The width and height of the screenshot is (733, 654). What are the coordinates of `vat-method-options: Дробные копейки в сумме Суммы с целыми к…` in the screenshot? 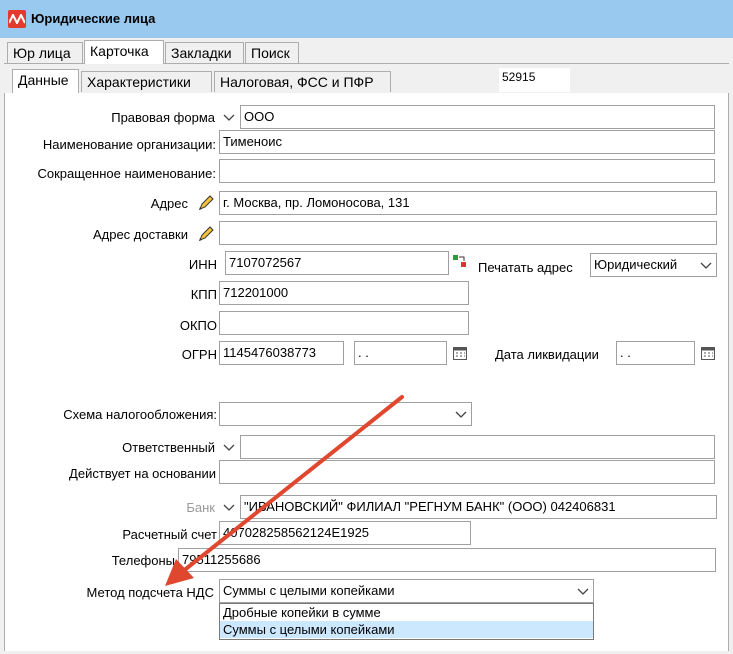 It's located at (406, 621).